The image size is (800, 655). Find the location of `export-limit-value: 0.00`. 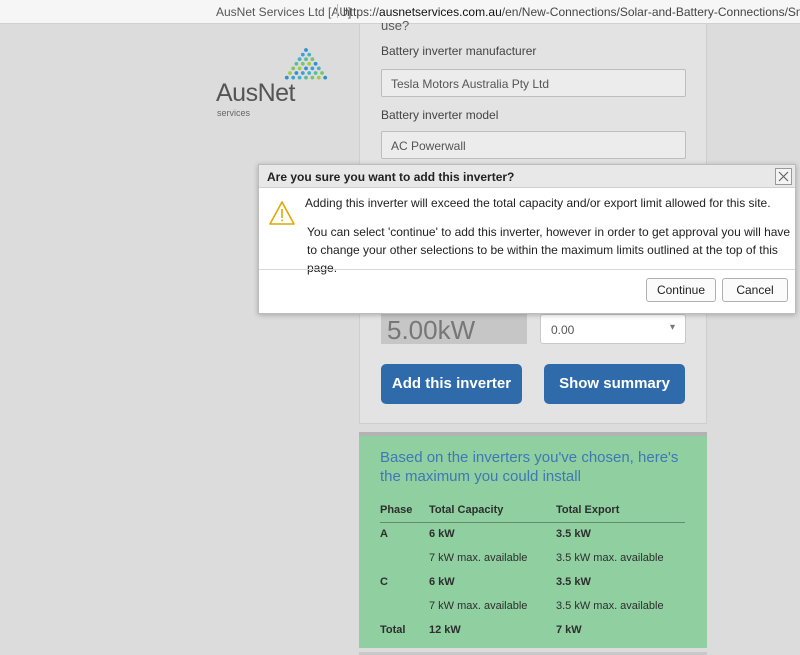

export-limit-value: 0.00 is located at coordinates (563, 330).